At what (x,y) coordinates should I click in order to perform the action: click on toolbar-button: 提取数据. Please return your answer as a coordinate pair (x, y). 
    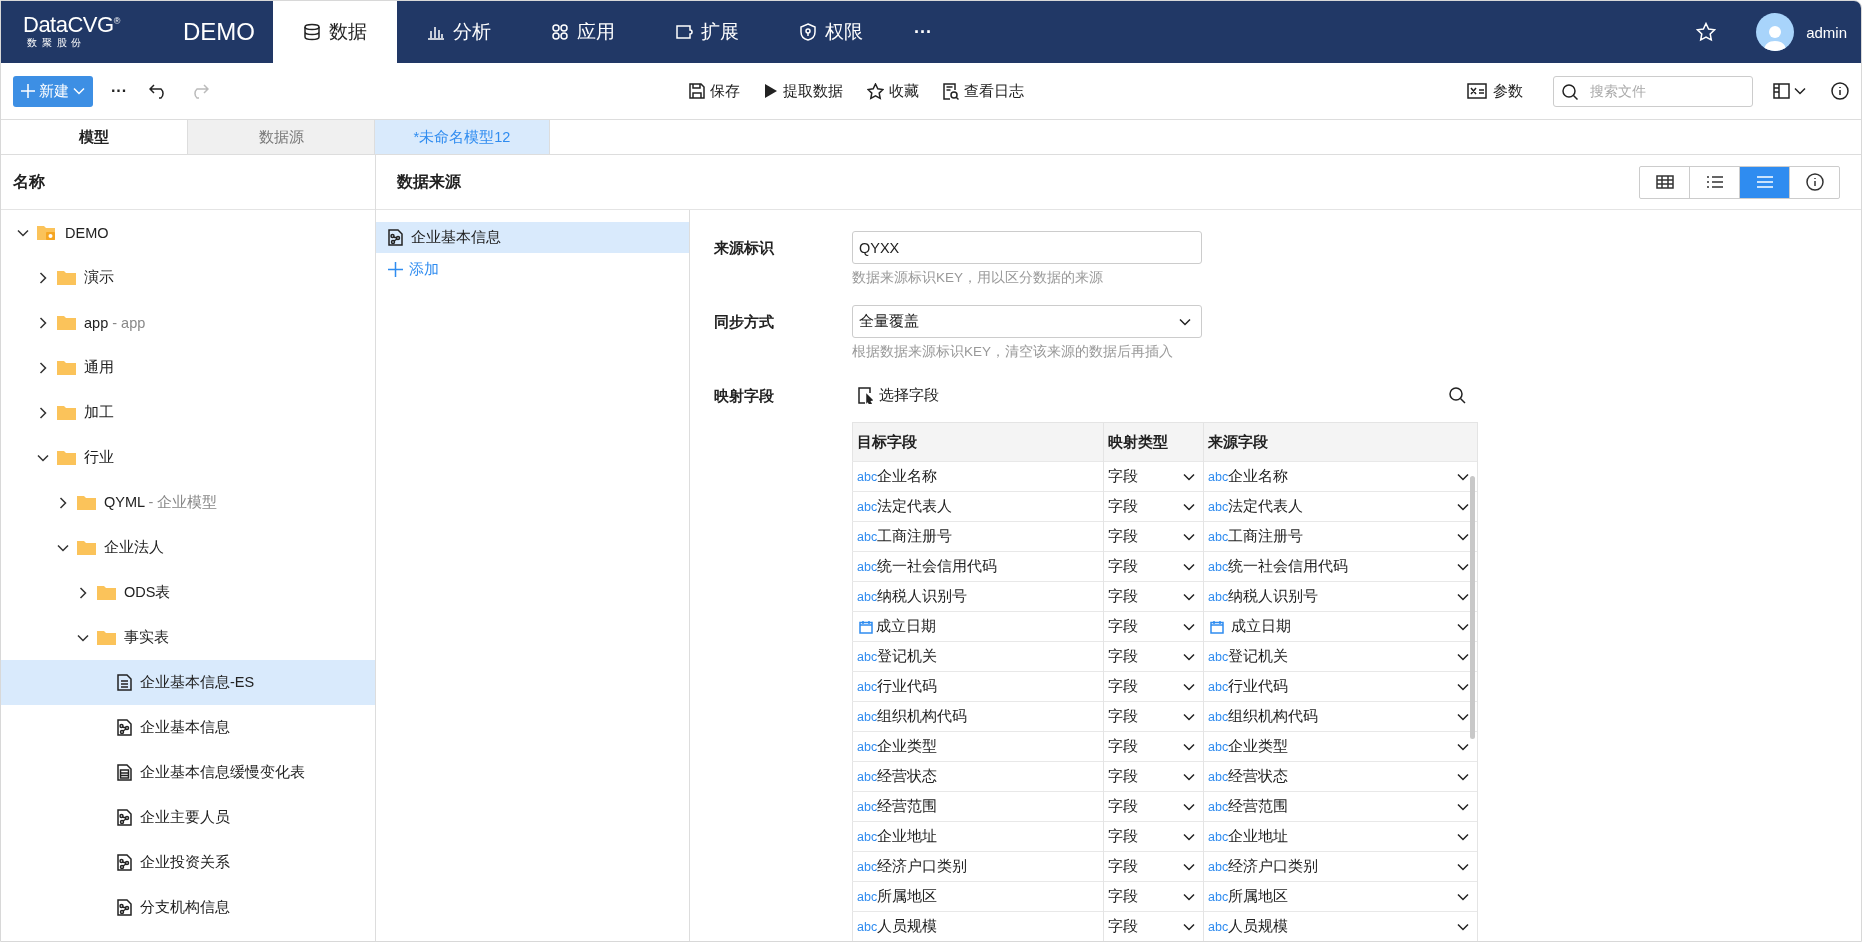
    Looking at the image, I should click on (803, 91).